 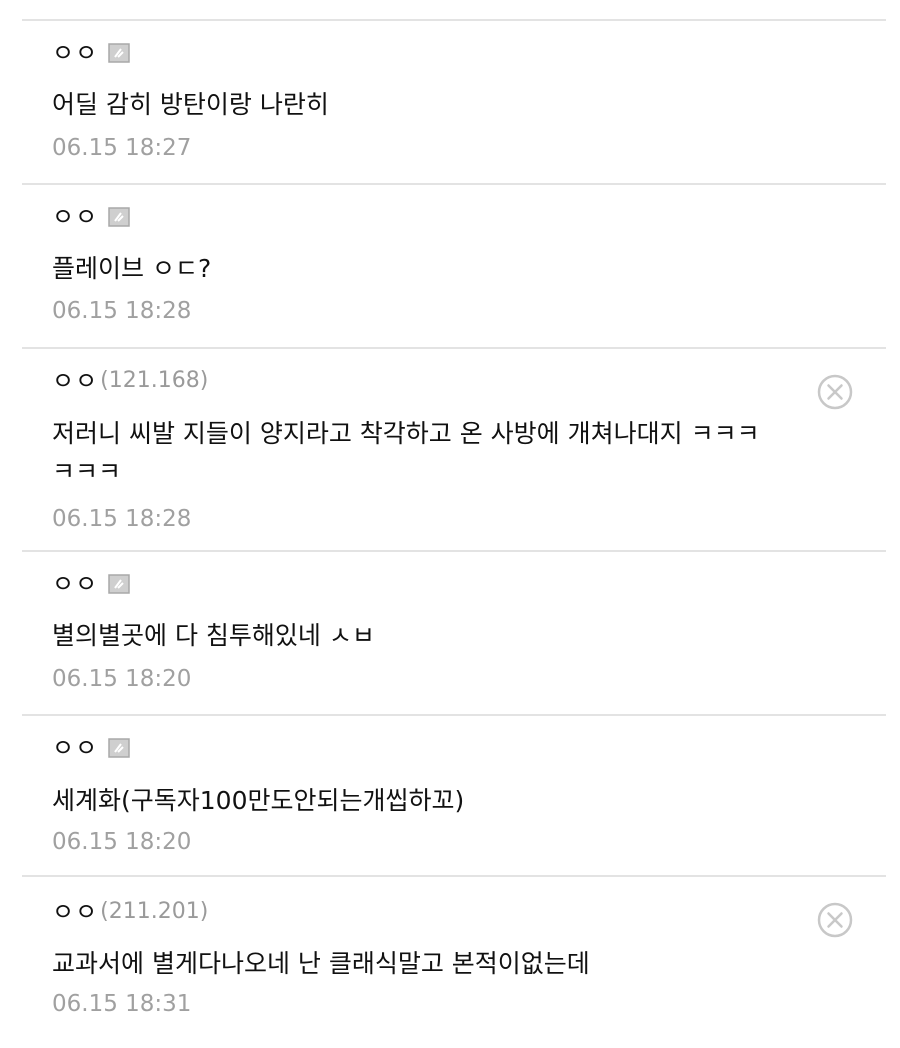 I want to click on comment-text: 교과서에 별게다나오네 난 클래식말고 본적이없는데, so click(x=321, y=963).